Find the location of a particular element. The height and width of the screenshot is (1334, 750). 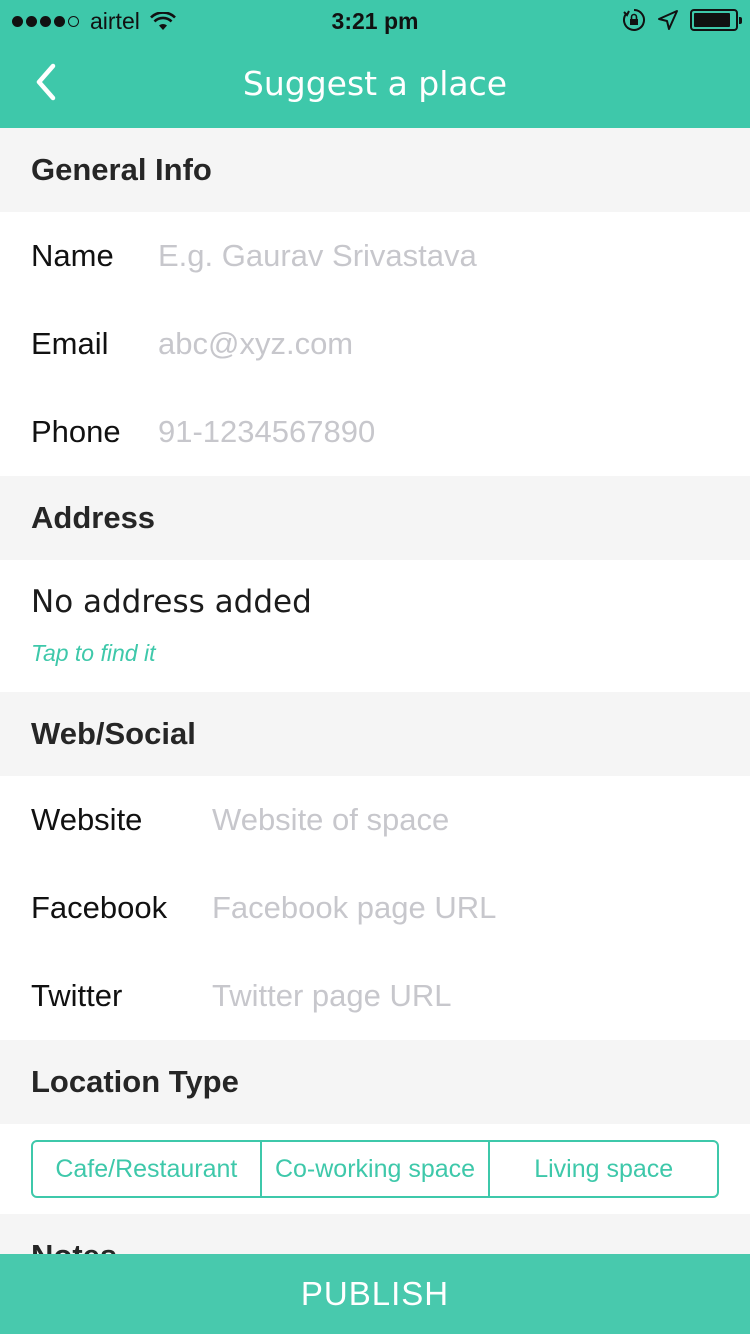

segment-coworking-space: Co-working space is located at coordinates (376, 1169).